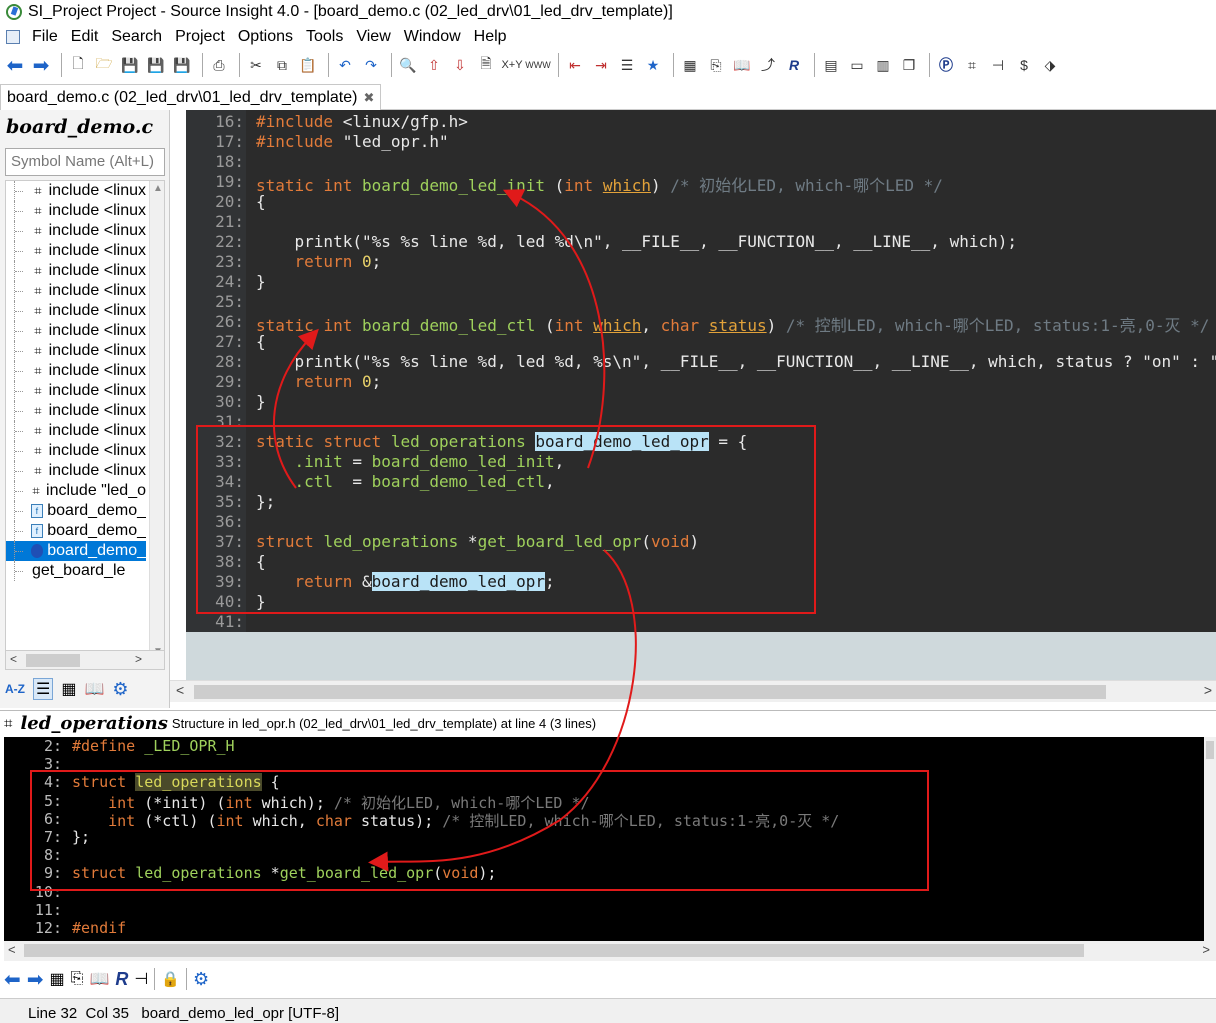  Describe the element at coordinates (170, 979) in the screenshot. I see `lock-icon: 🔒` at that location.